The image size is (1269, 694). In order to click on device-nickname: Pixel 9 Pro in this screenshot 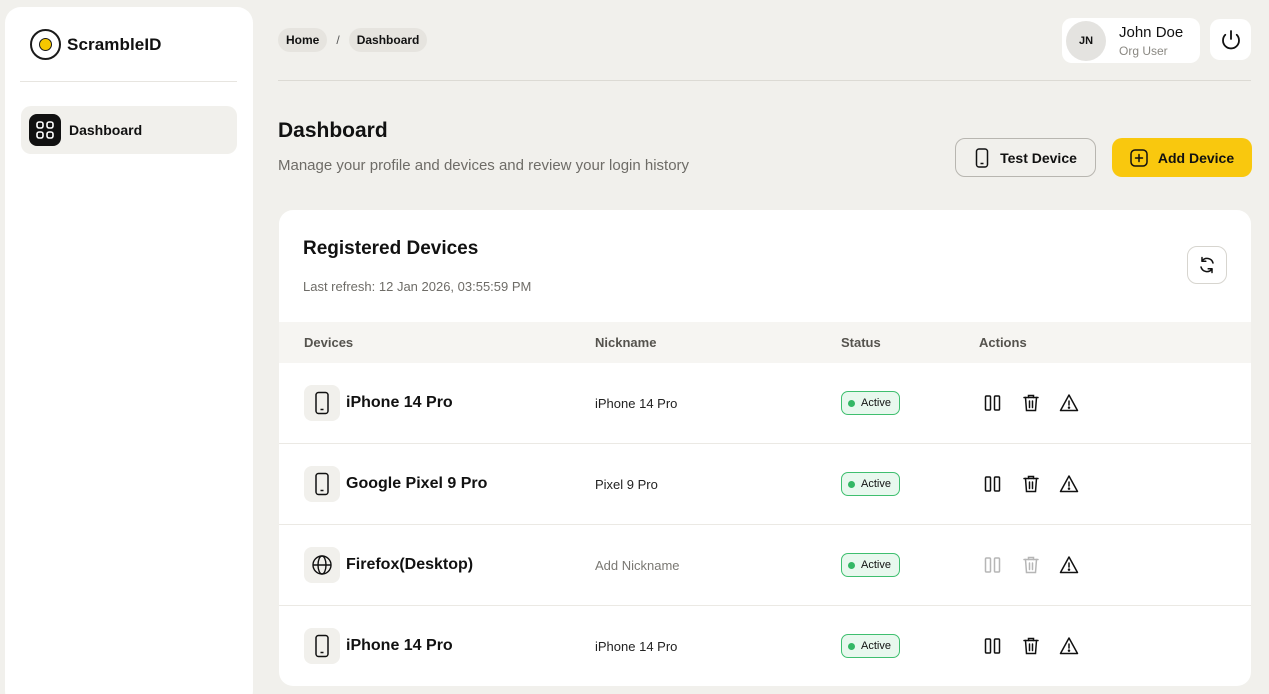, I will do `click(626, 484)`.